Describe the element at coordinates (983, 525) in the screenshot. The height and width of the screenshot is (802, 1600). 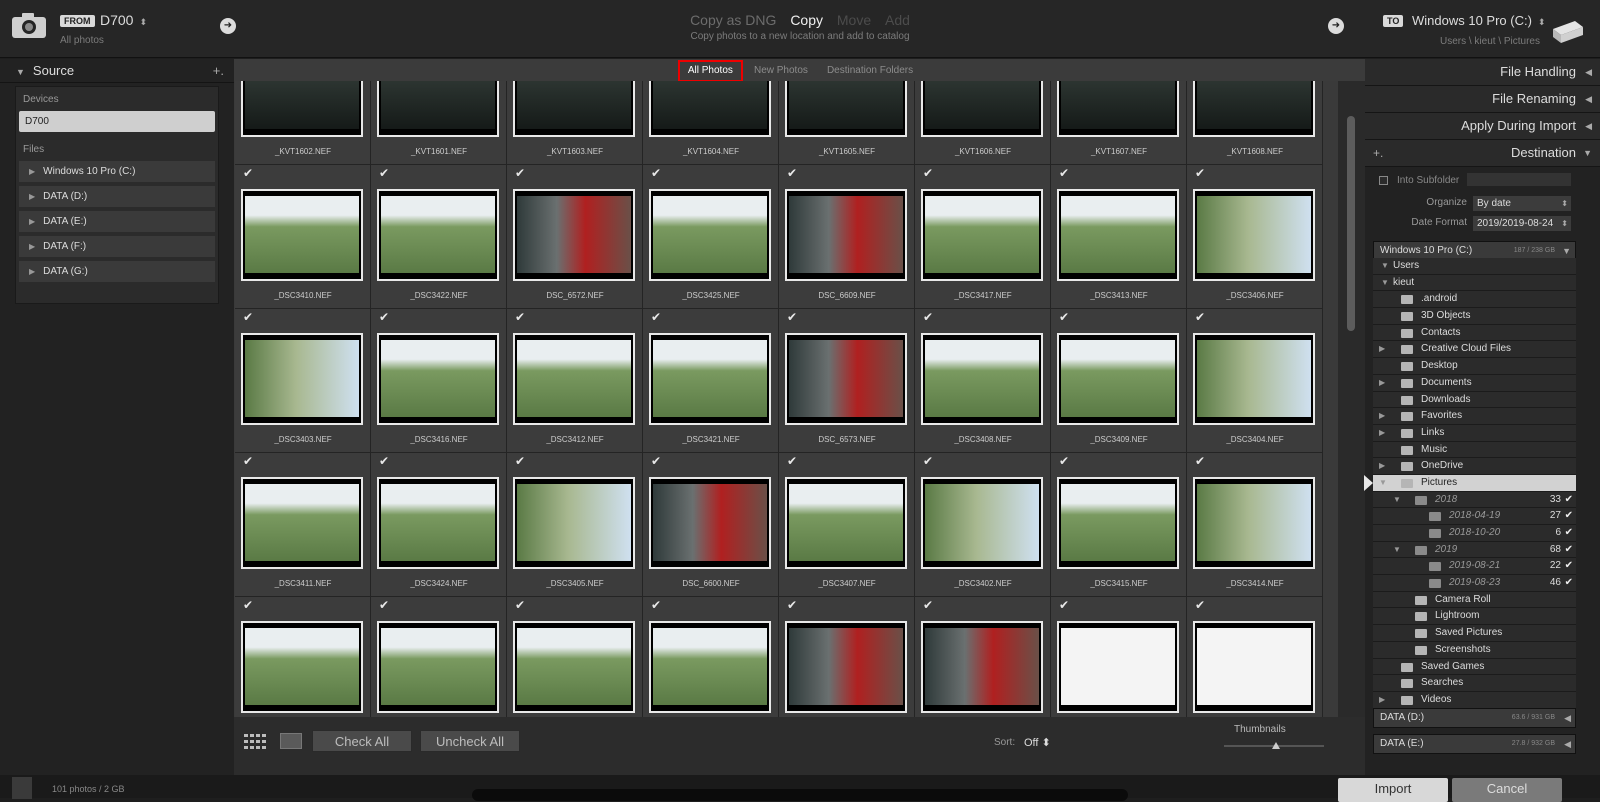
I see `photo-thumbnail-cell: ✔ _DSC3402.NEF` at that location.